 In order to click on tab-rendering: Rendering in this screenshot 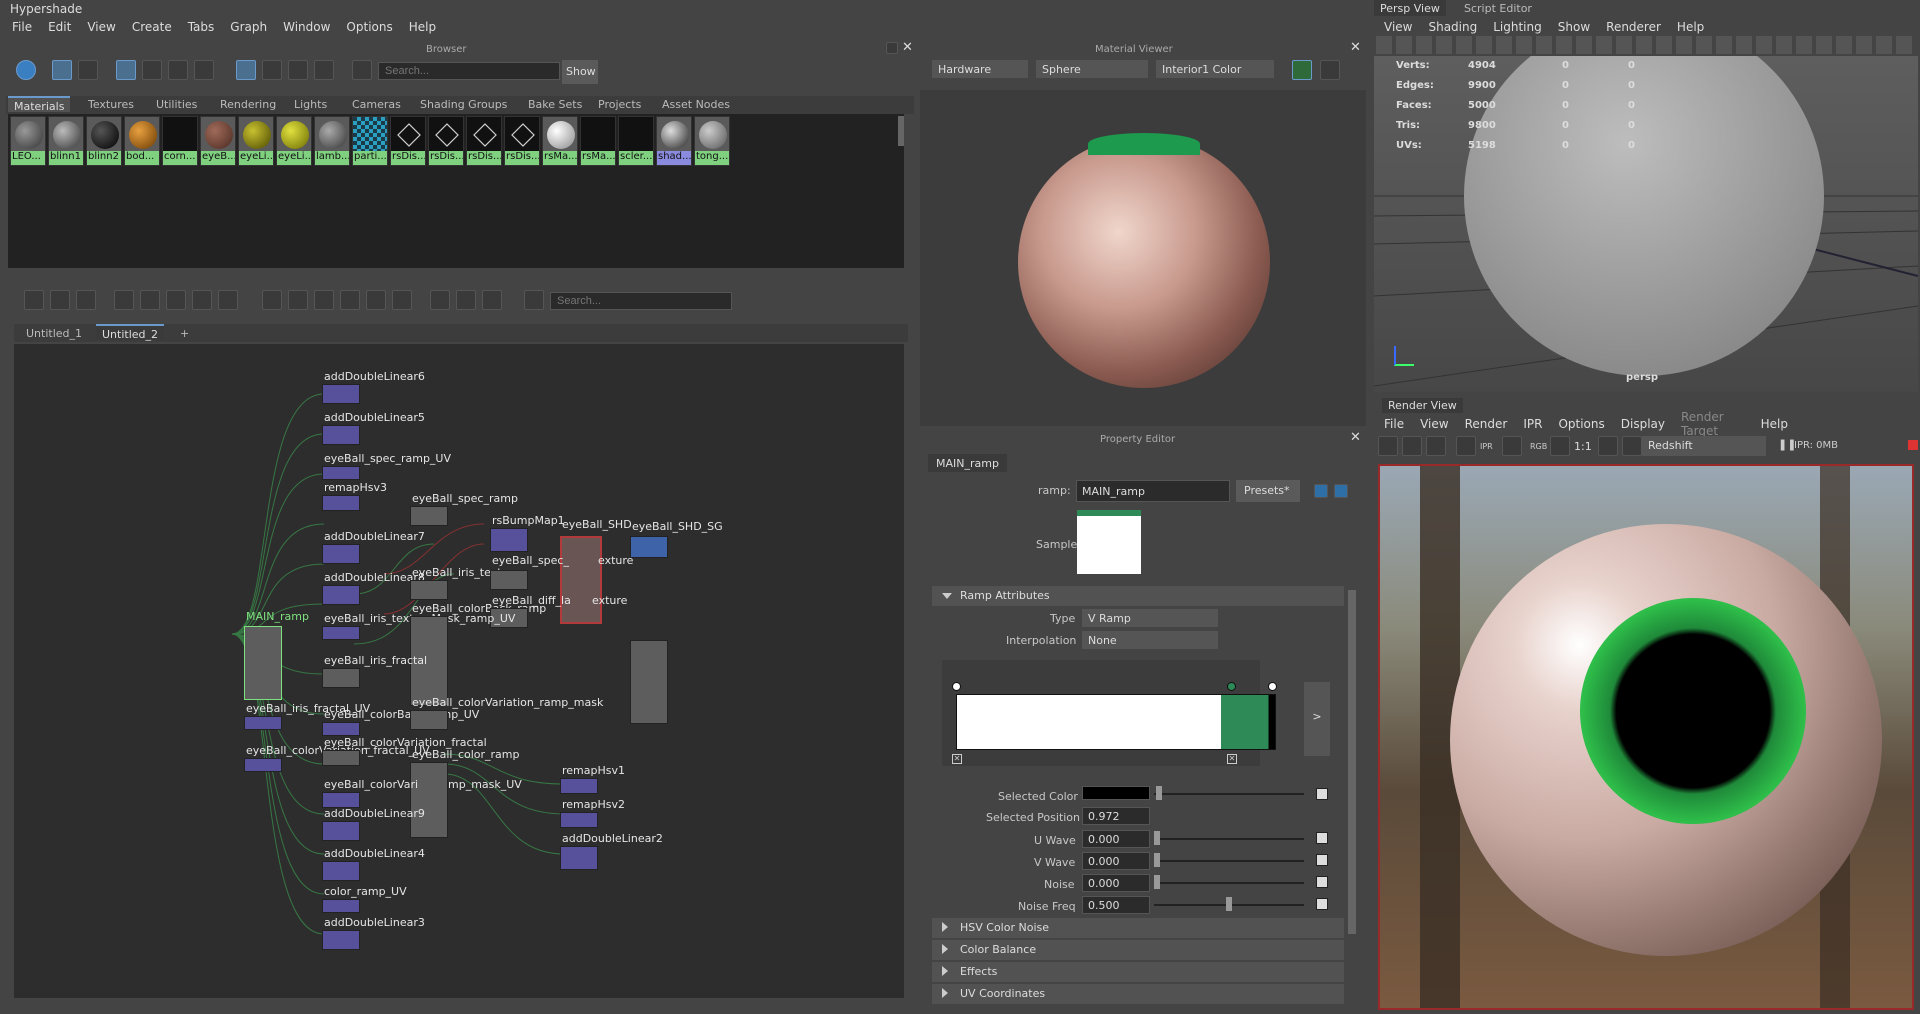, I will do `click(248, 104)`.